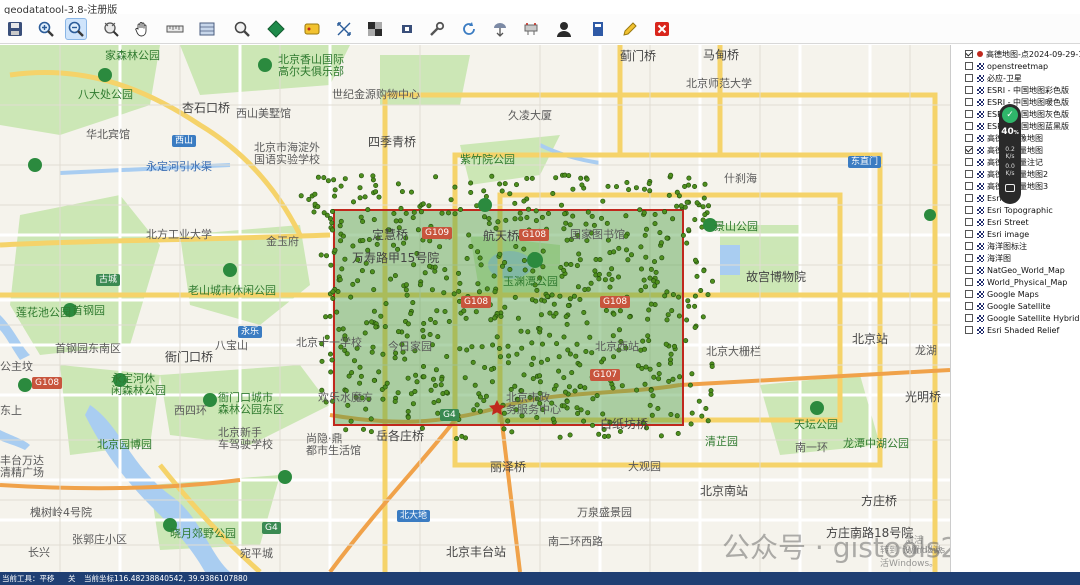  What do you see at coordinates (437, 29) in the screenshot?
I see `tools-button` at bounding box center [437, 29].